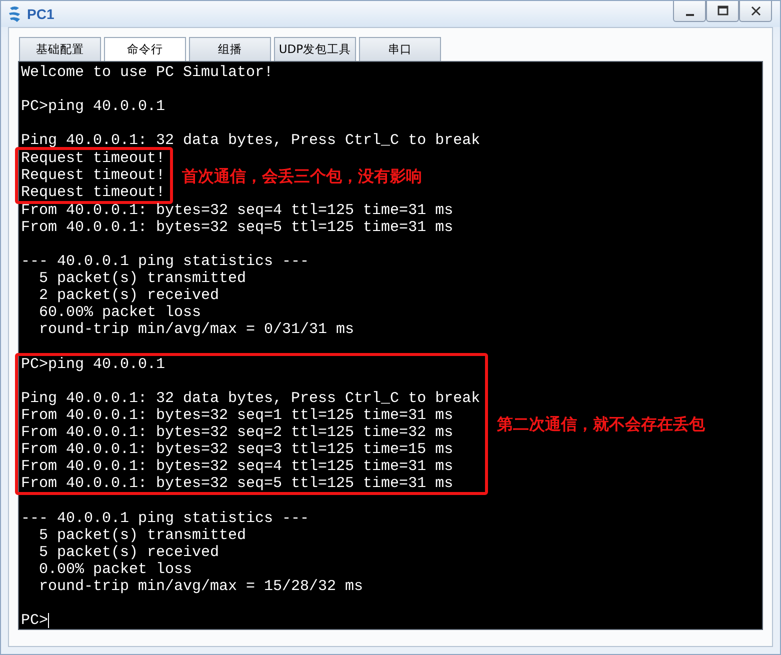  I want to click on close-button, so click(755, 11).